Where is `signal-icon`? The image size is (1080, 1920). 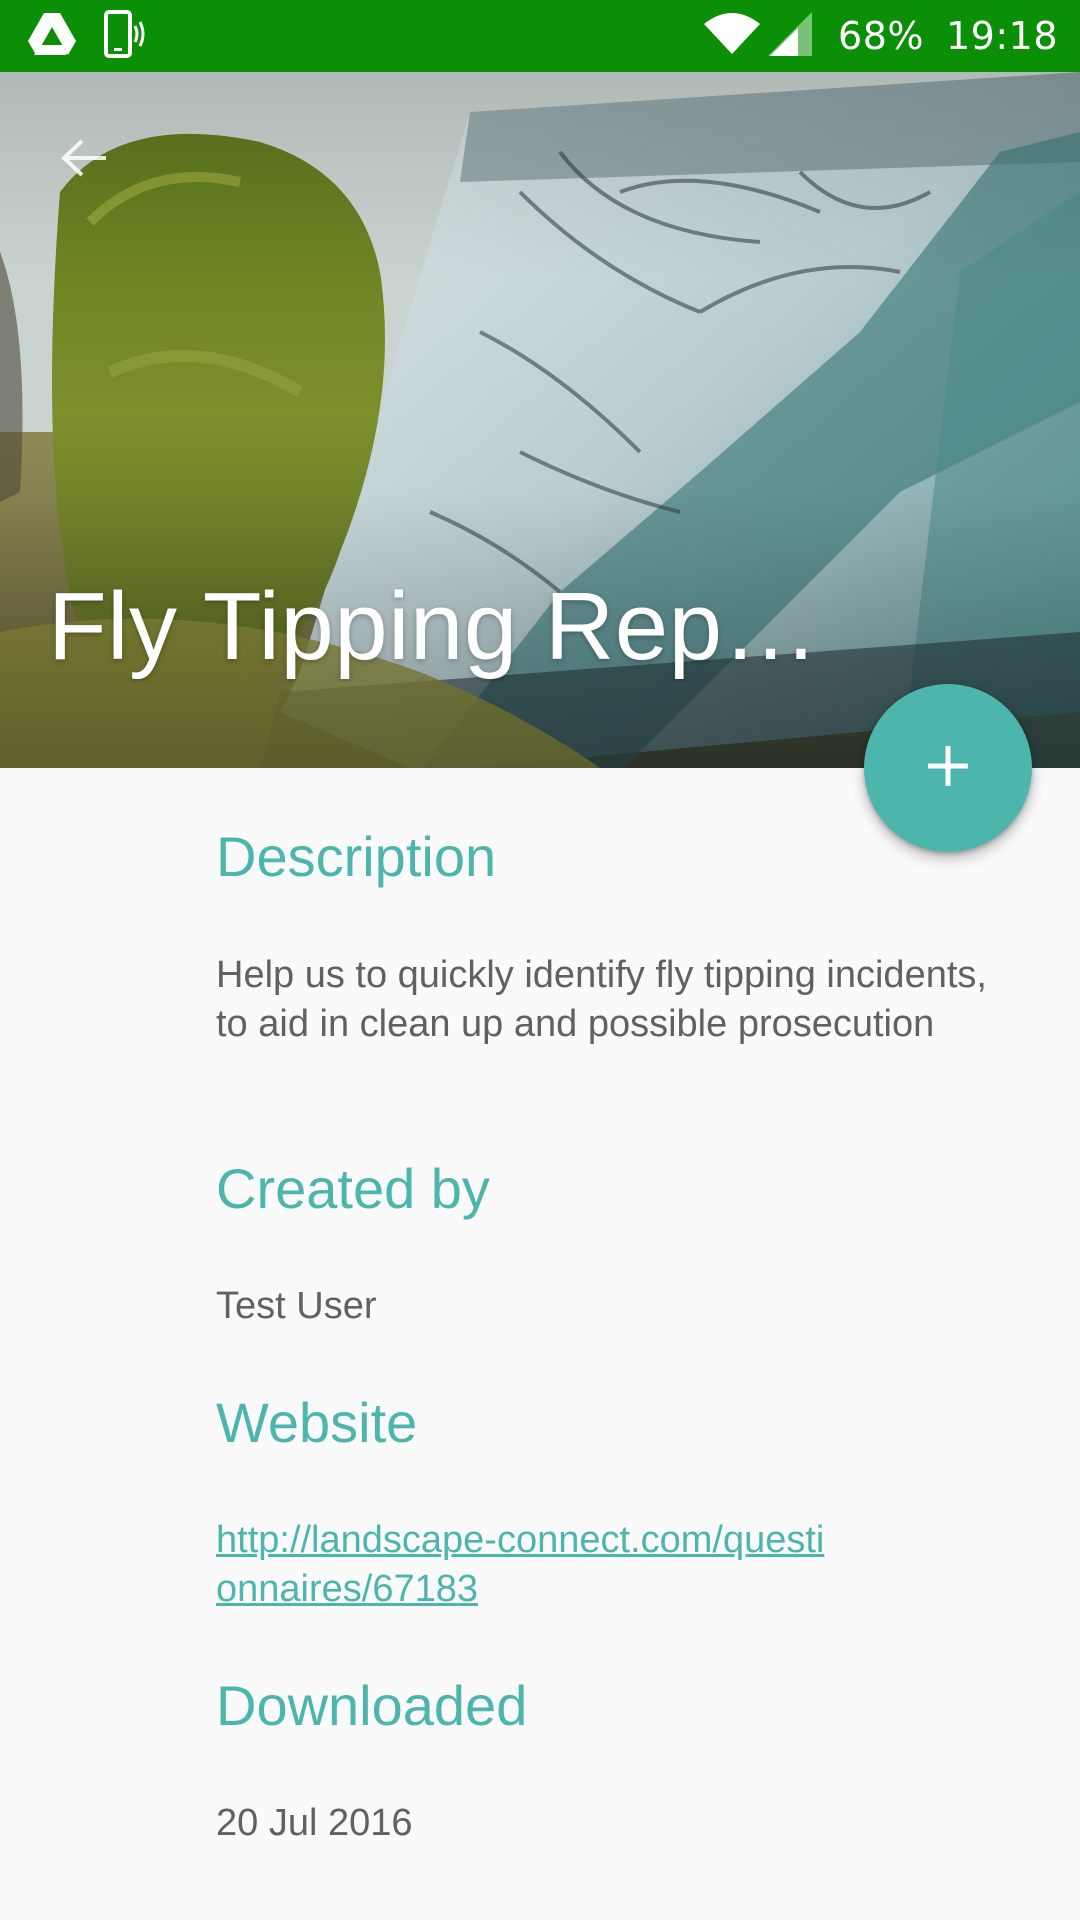 signal-icon is located at coordinates (790, 36).